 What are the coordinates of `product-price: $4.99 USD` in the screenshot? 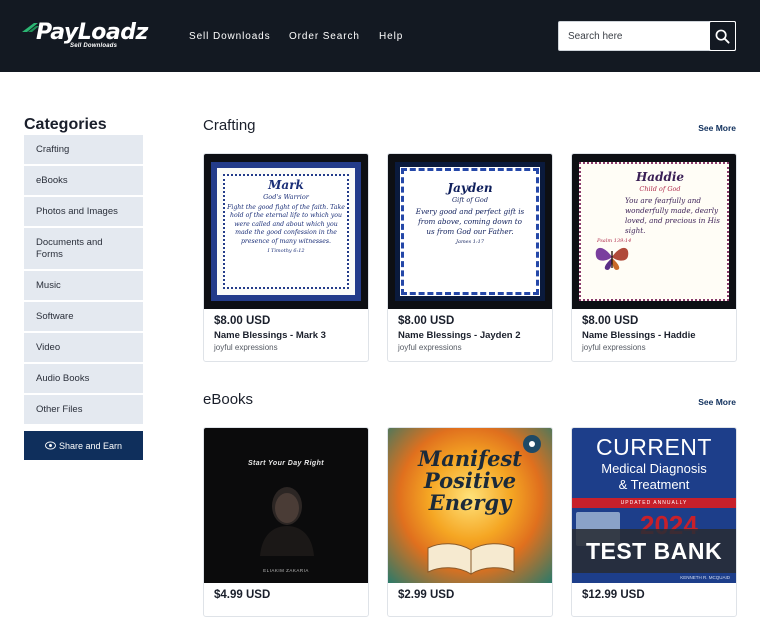 It's located at (242, 595).